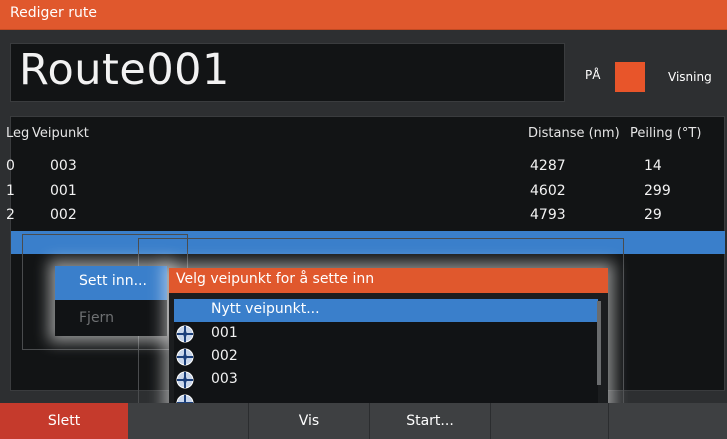  What do you see at coordinates (386, 334) in the screenshot?
I see `waypoint-item: 001` at bounding box center [386, 334].